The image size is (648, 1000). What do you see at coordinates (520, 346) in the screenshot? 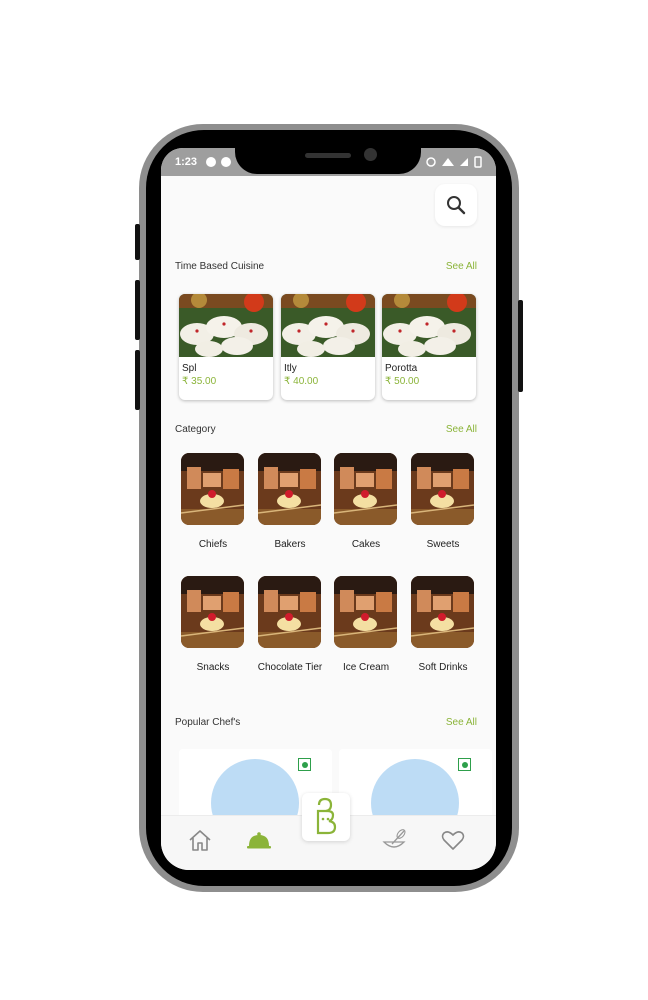
I see `phone-power-button` at bounding box center [520, 346].